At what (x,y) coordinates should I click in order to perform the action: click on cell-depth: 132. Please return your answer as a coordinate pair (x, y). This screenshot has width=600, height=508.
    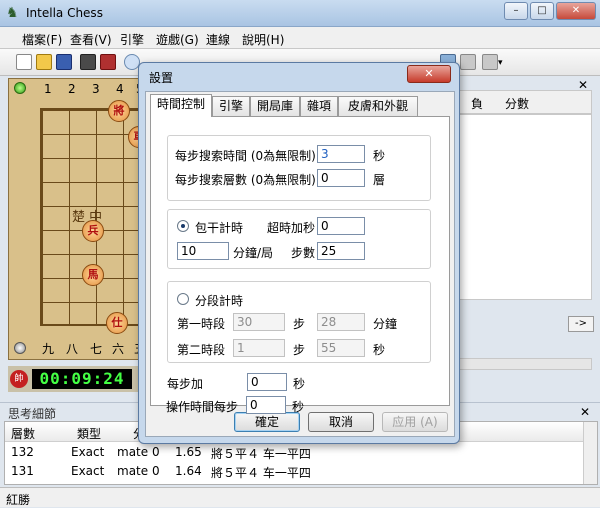
    Looking at the image, I should click on (22, 452).